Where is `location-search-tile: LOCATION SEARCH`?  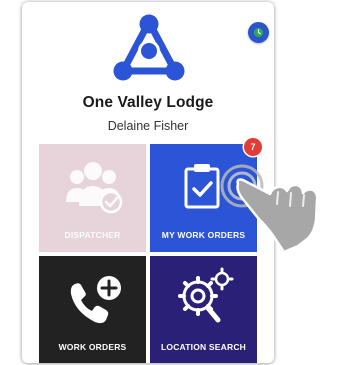
location-search-tile: LOCATION SEARCH is located at coordinates (203, 309).